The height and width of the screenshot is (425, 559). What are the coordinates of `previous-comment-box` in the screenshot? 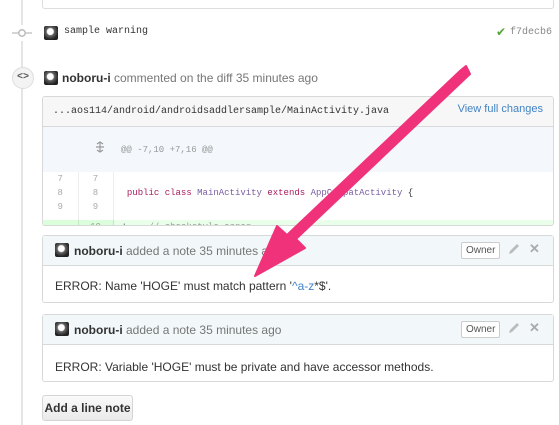 It's located at (298, 4).